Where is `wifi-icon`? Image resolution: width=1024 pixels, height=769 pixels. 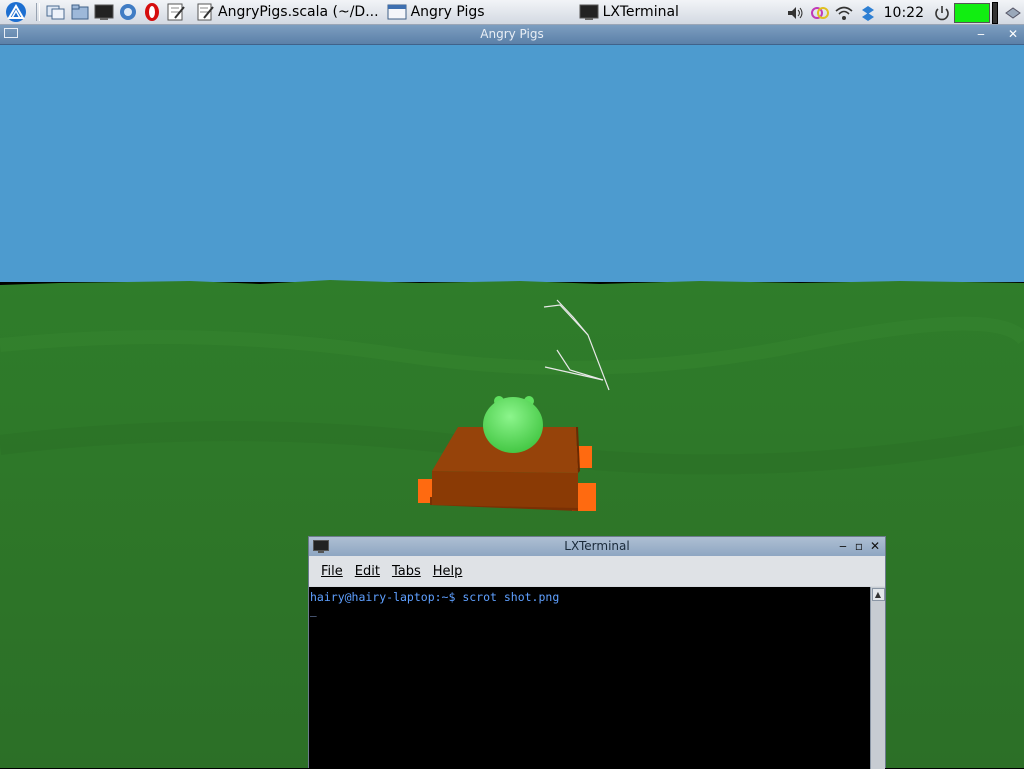
wifi-icon is located at coordinates (844, 13).